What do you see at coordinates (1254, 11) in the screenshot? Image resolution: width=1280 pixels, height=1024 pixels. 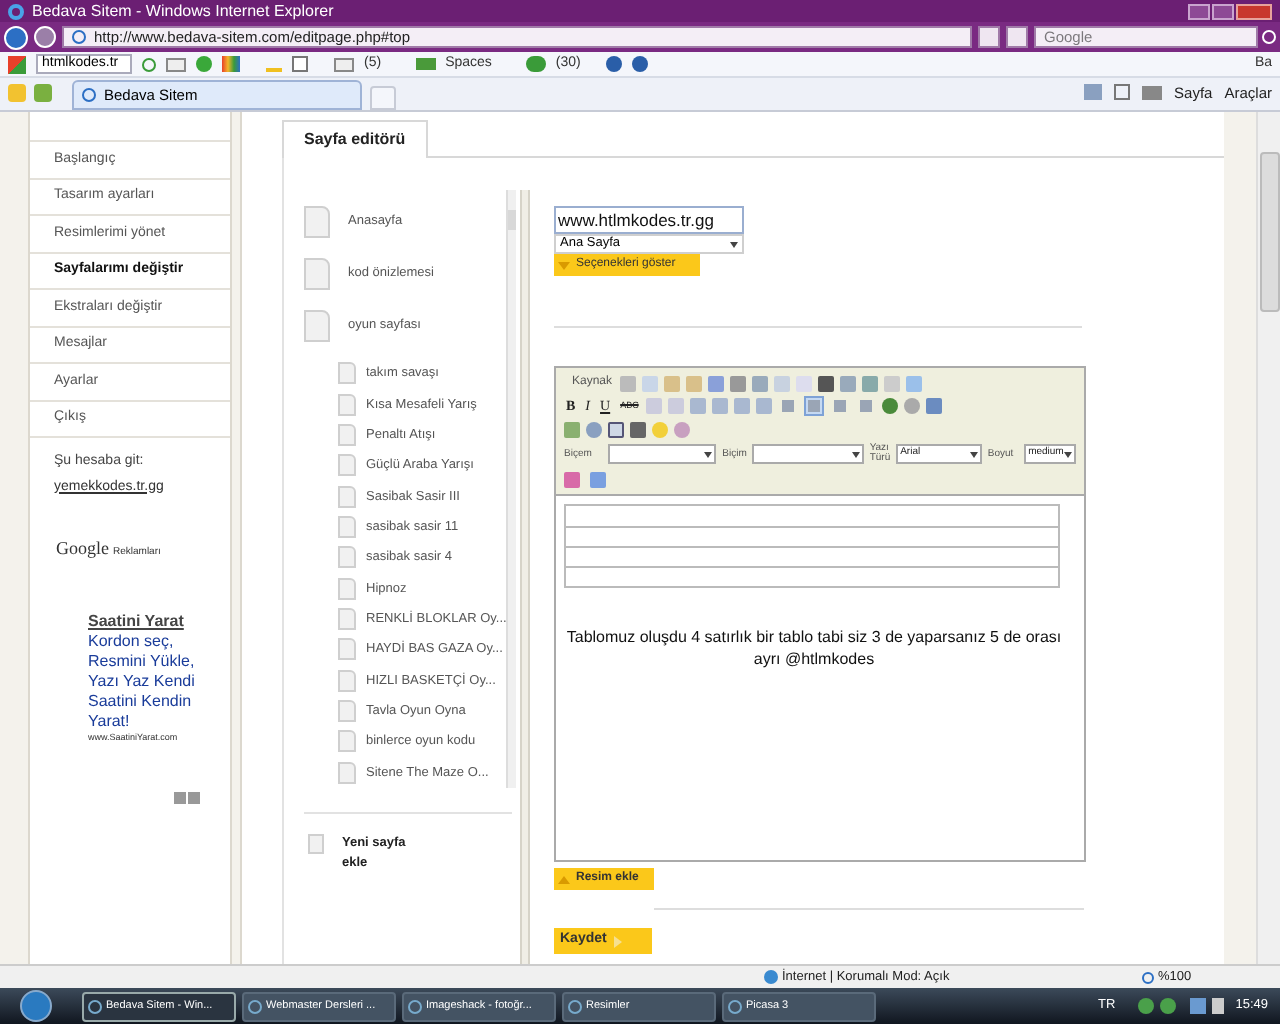 I see `close-button` at bounding box center [1254, 11].